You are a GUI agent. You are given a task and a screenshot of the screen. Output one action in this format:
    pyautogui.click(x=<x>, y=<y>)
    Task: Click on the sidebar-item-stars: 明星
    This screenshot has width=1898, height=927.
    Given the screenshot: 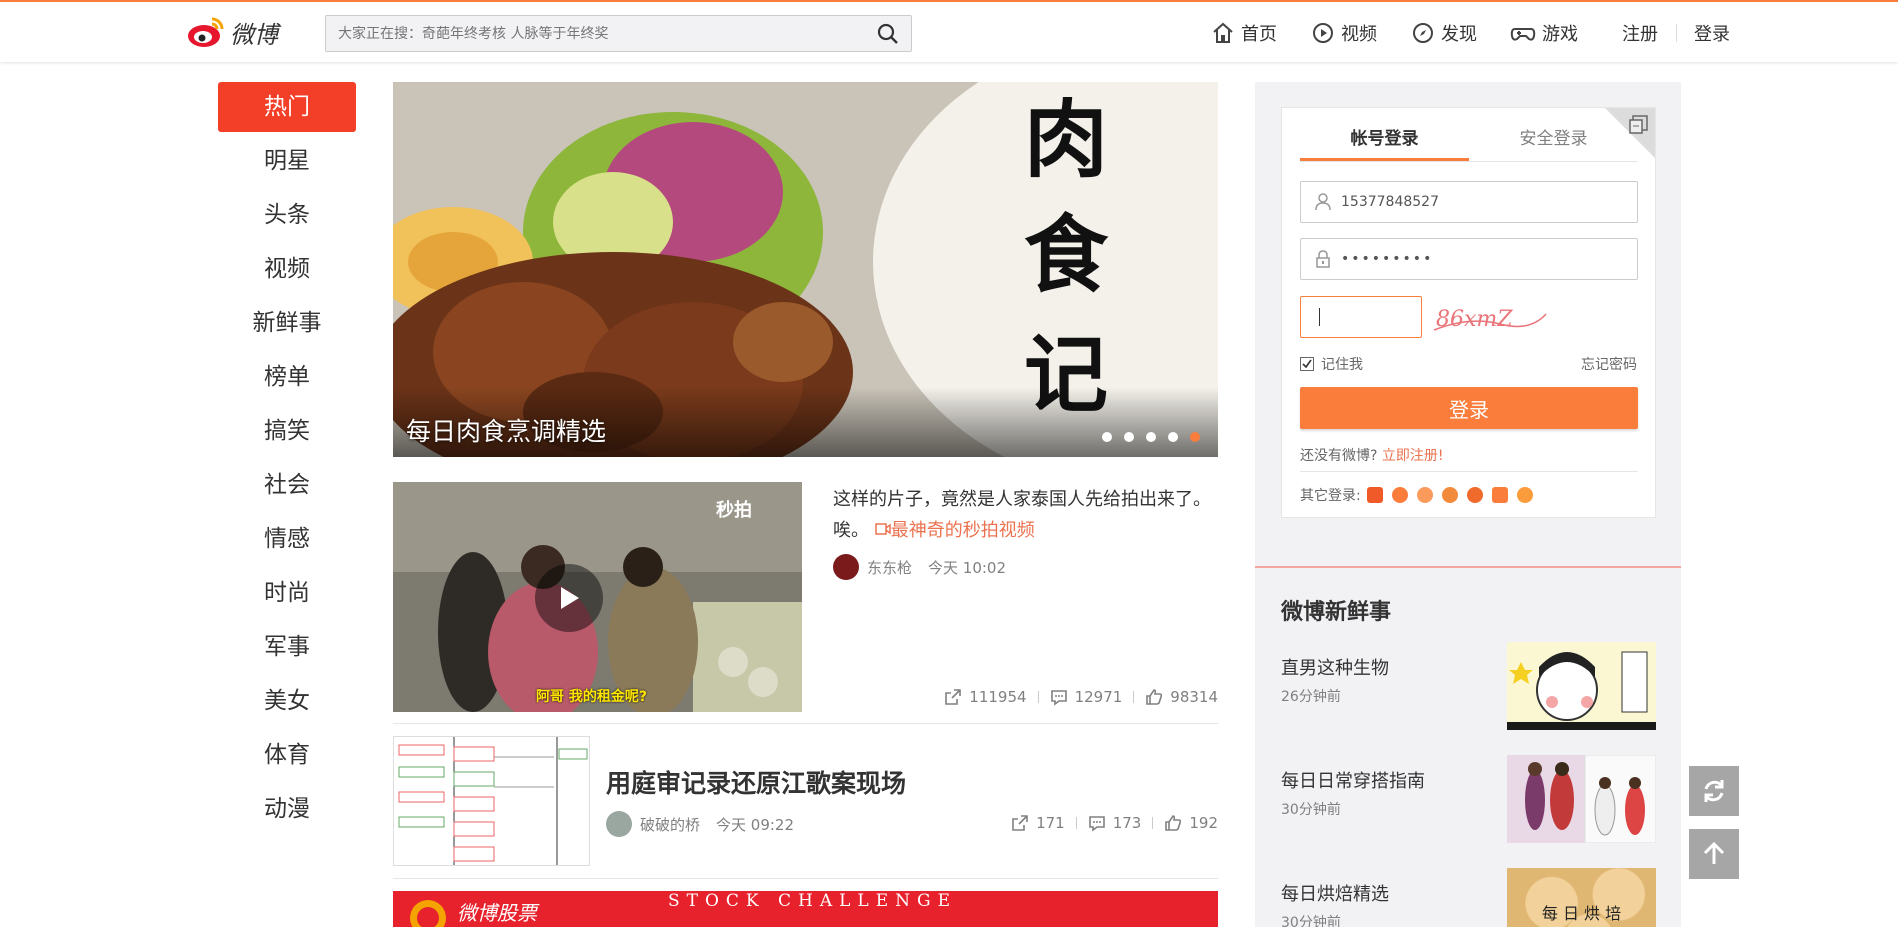 What is the action you would take?
    pyautogui.click(x=287, y=163)
    